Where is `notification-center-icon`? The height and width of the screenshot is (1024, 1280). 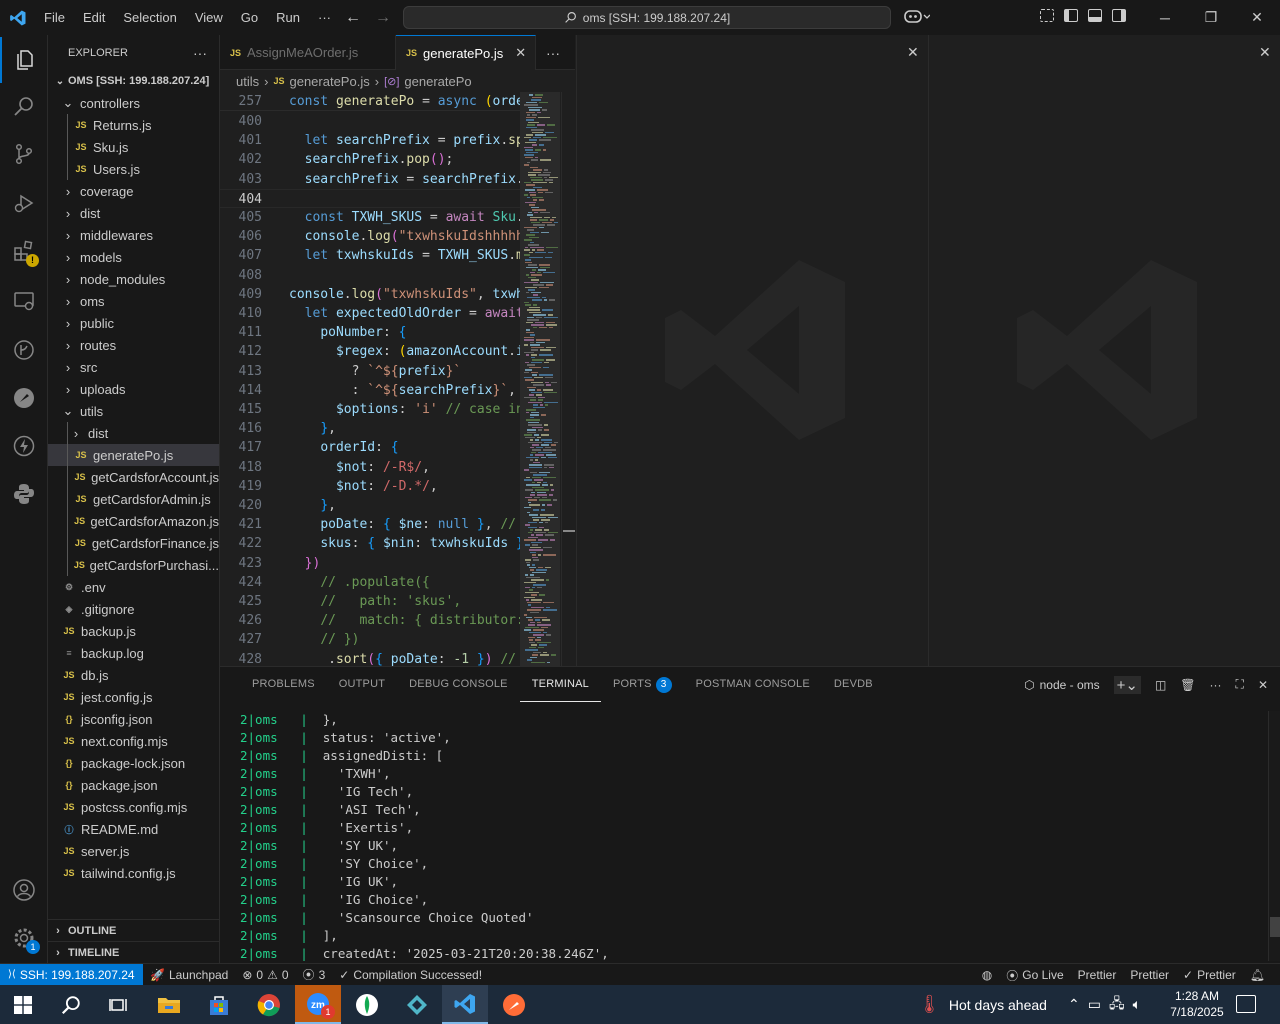 notification-center-icon is located at coordinates (1246, 1004).